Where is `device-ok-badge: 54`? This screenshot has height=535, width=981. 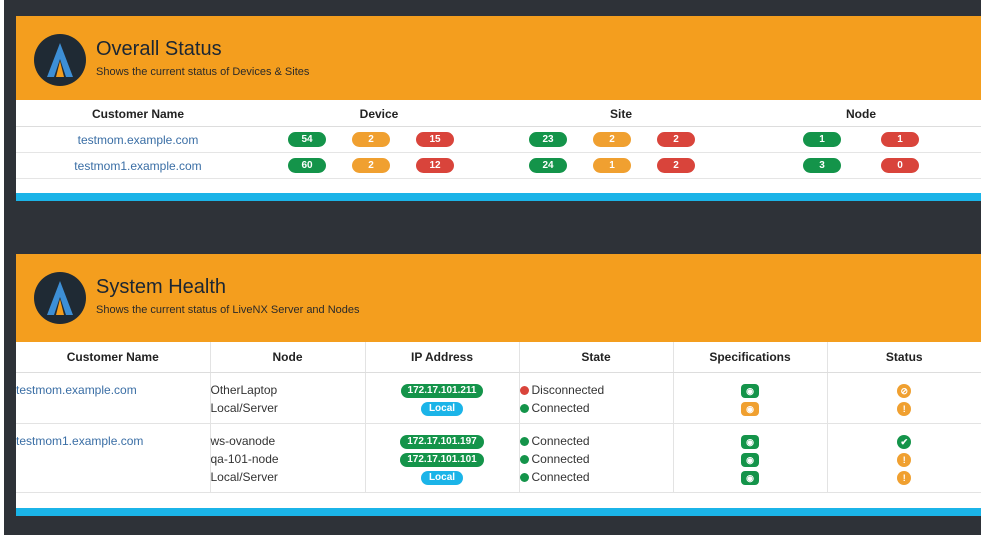
device-ok-badge: 54 is located at coordinates (307, 139).